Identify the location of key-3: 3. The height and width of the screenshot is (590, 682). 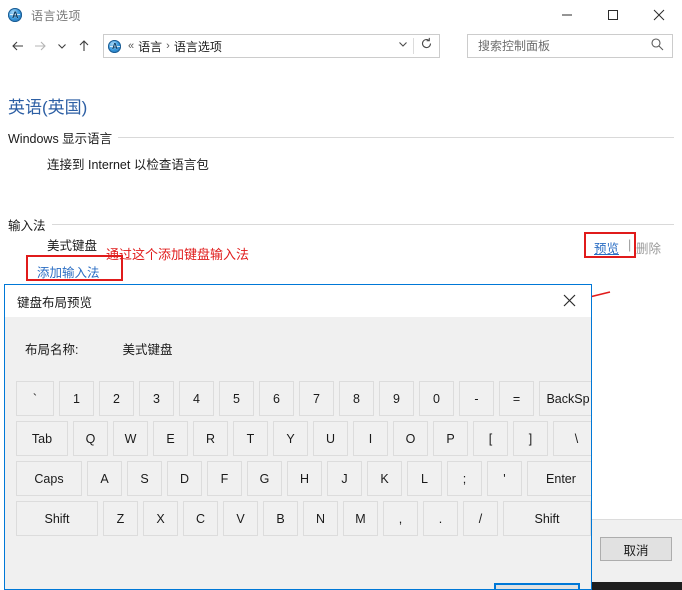
(156, 398).